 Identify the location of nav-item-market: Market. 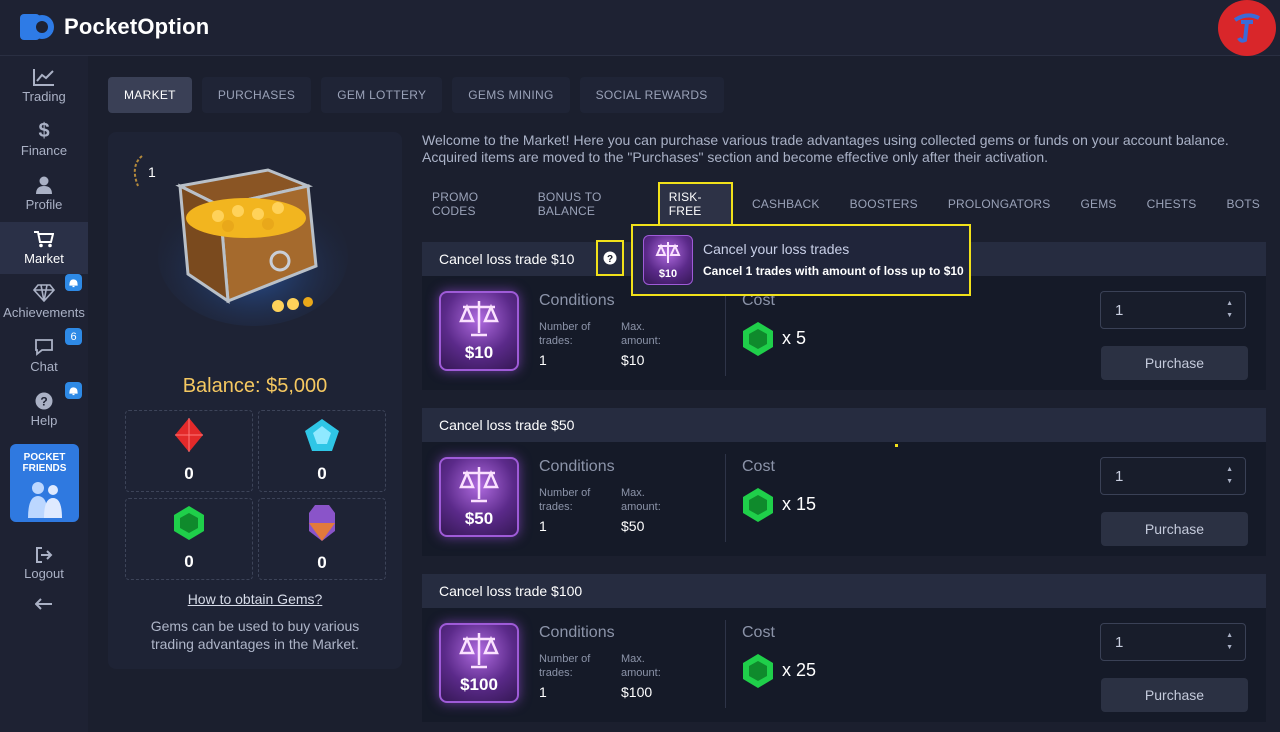
(44, 248).